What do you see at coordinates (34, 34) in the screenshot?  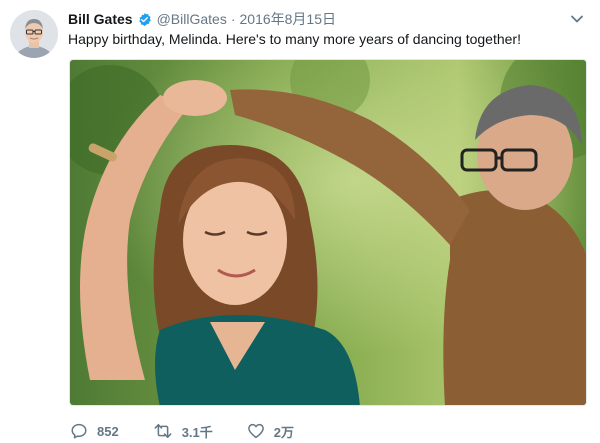 I see `author-avatar` at bounding box center [34, 34].